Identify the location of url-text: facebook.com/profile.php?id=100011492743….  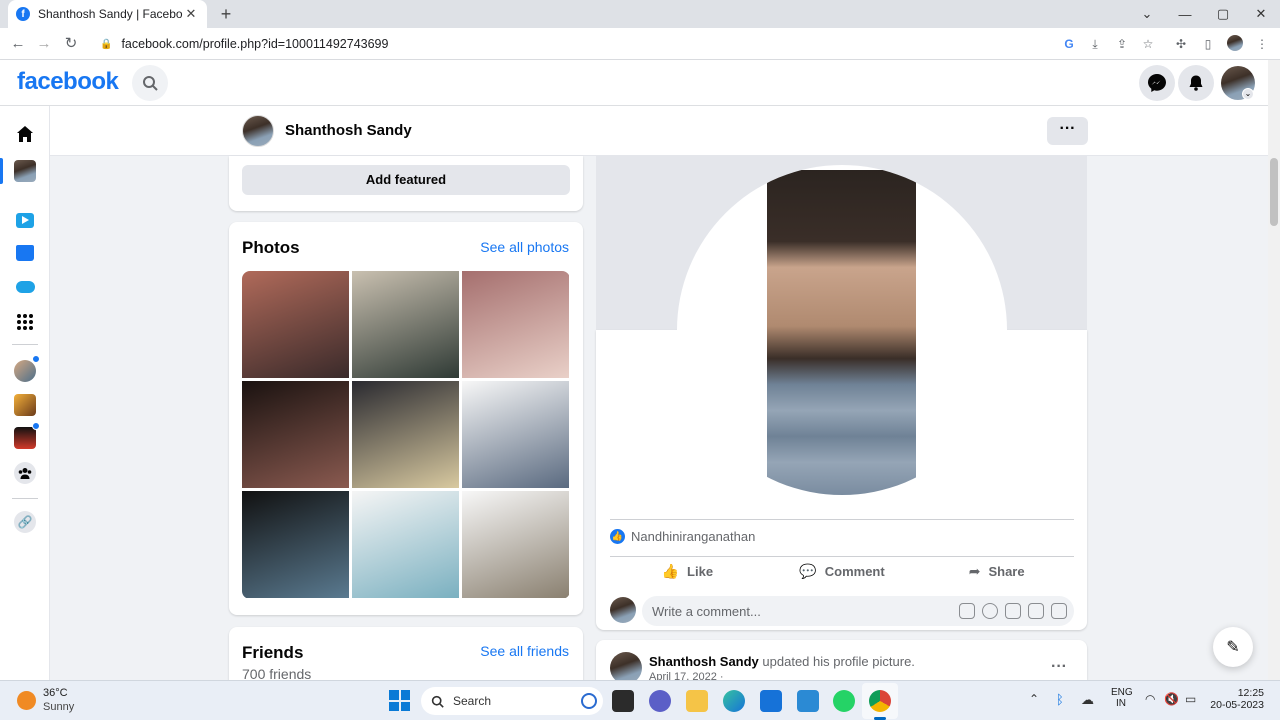
(255, 44).